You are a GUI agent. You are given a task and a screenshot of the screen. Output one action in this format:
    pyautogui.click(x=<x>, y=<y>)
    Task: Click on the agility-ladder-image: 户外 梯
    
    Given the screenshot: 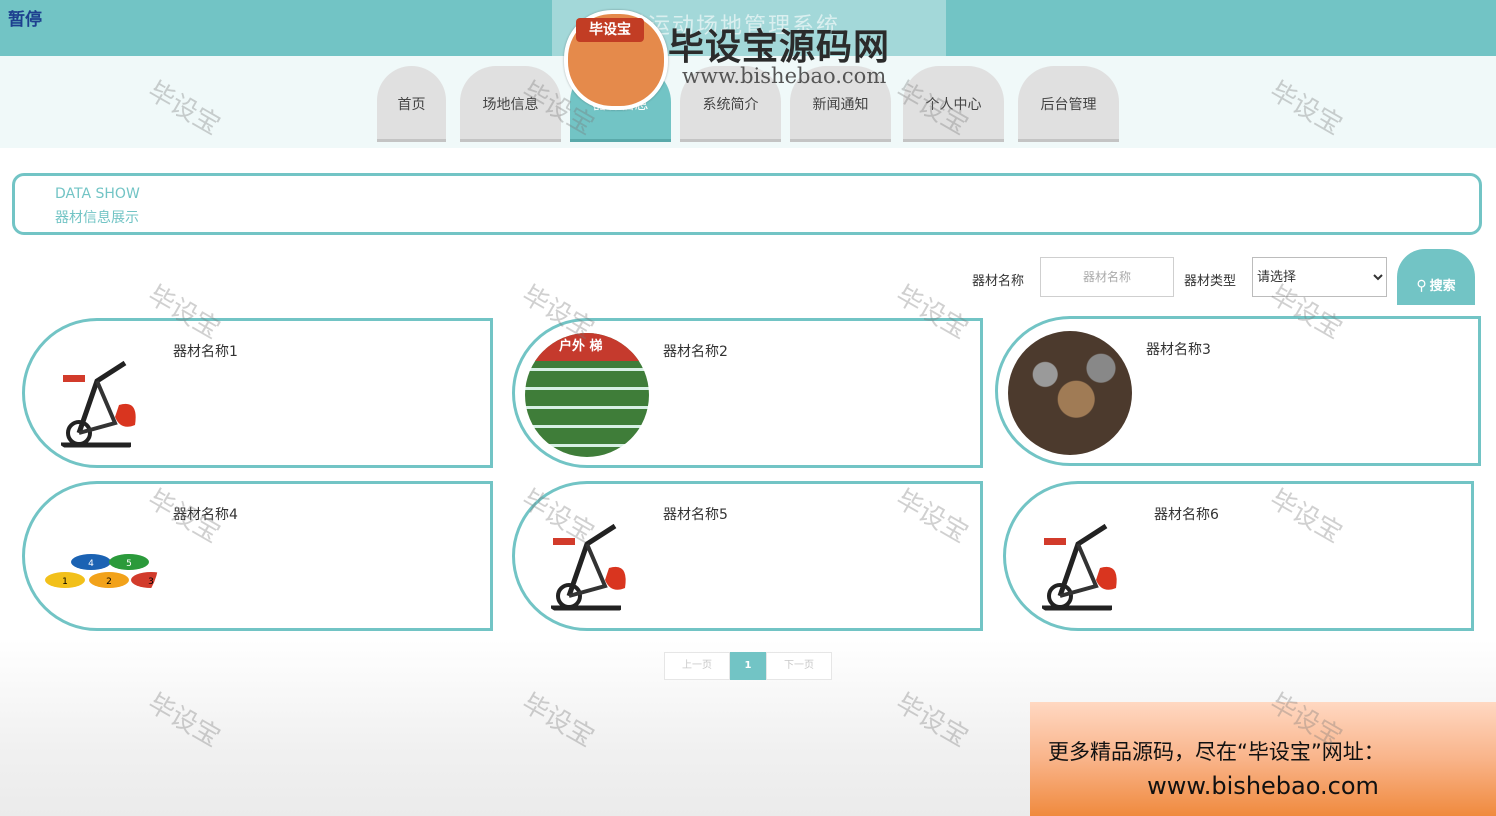 What is the action you would take?
    pyautogui.click(x=587, y=395)
    